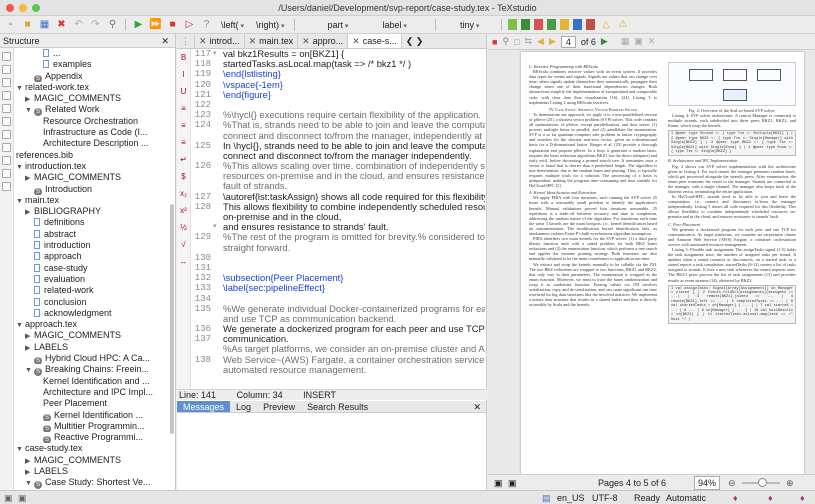  Describe the element at coordinates (354, 278) in the screenshot. I see `code-line: \subsection{Peer Placement}` at that location.